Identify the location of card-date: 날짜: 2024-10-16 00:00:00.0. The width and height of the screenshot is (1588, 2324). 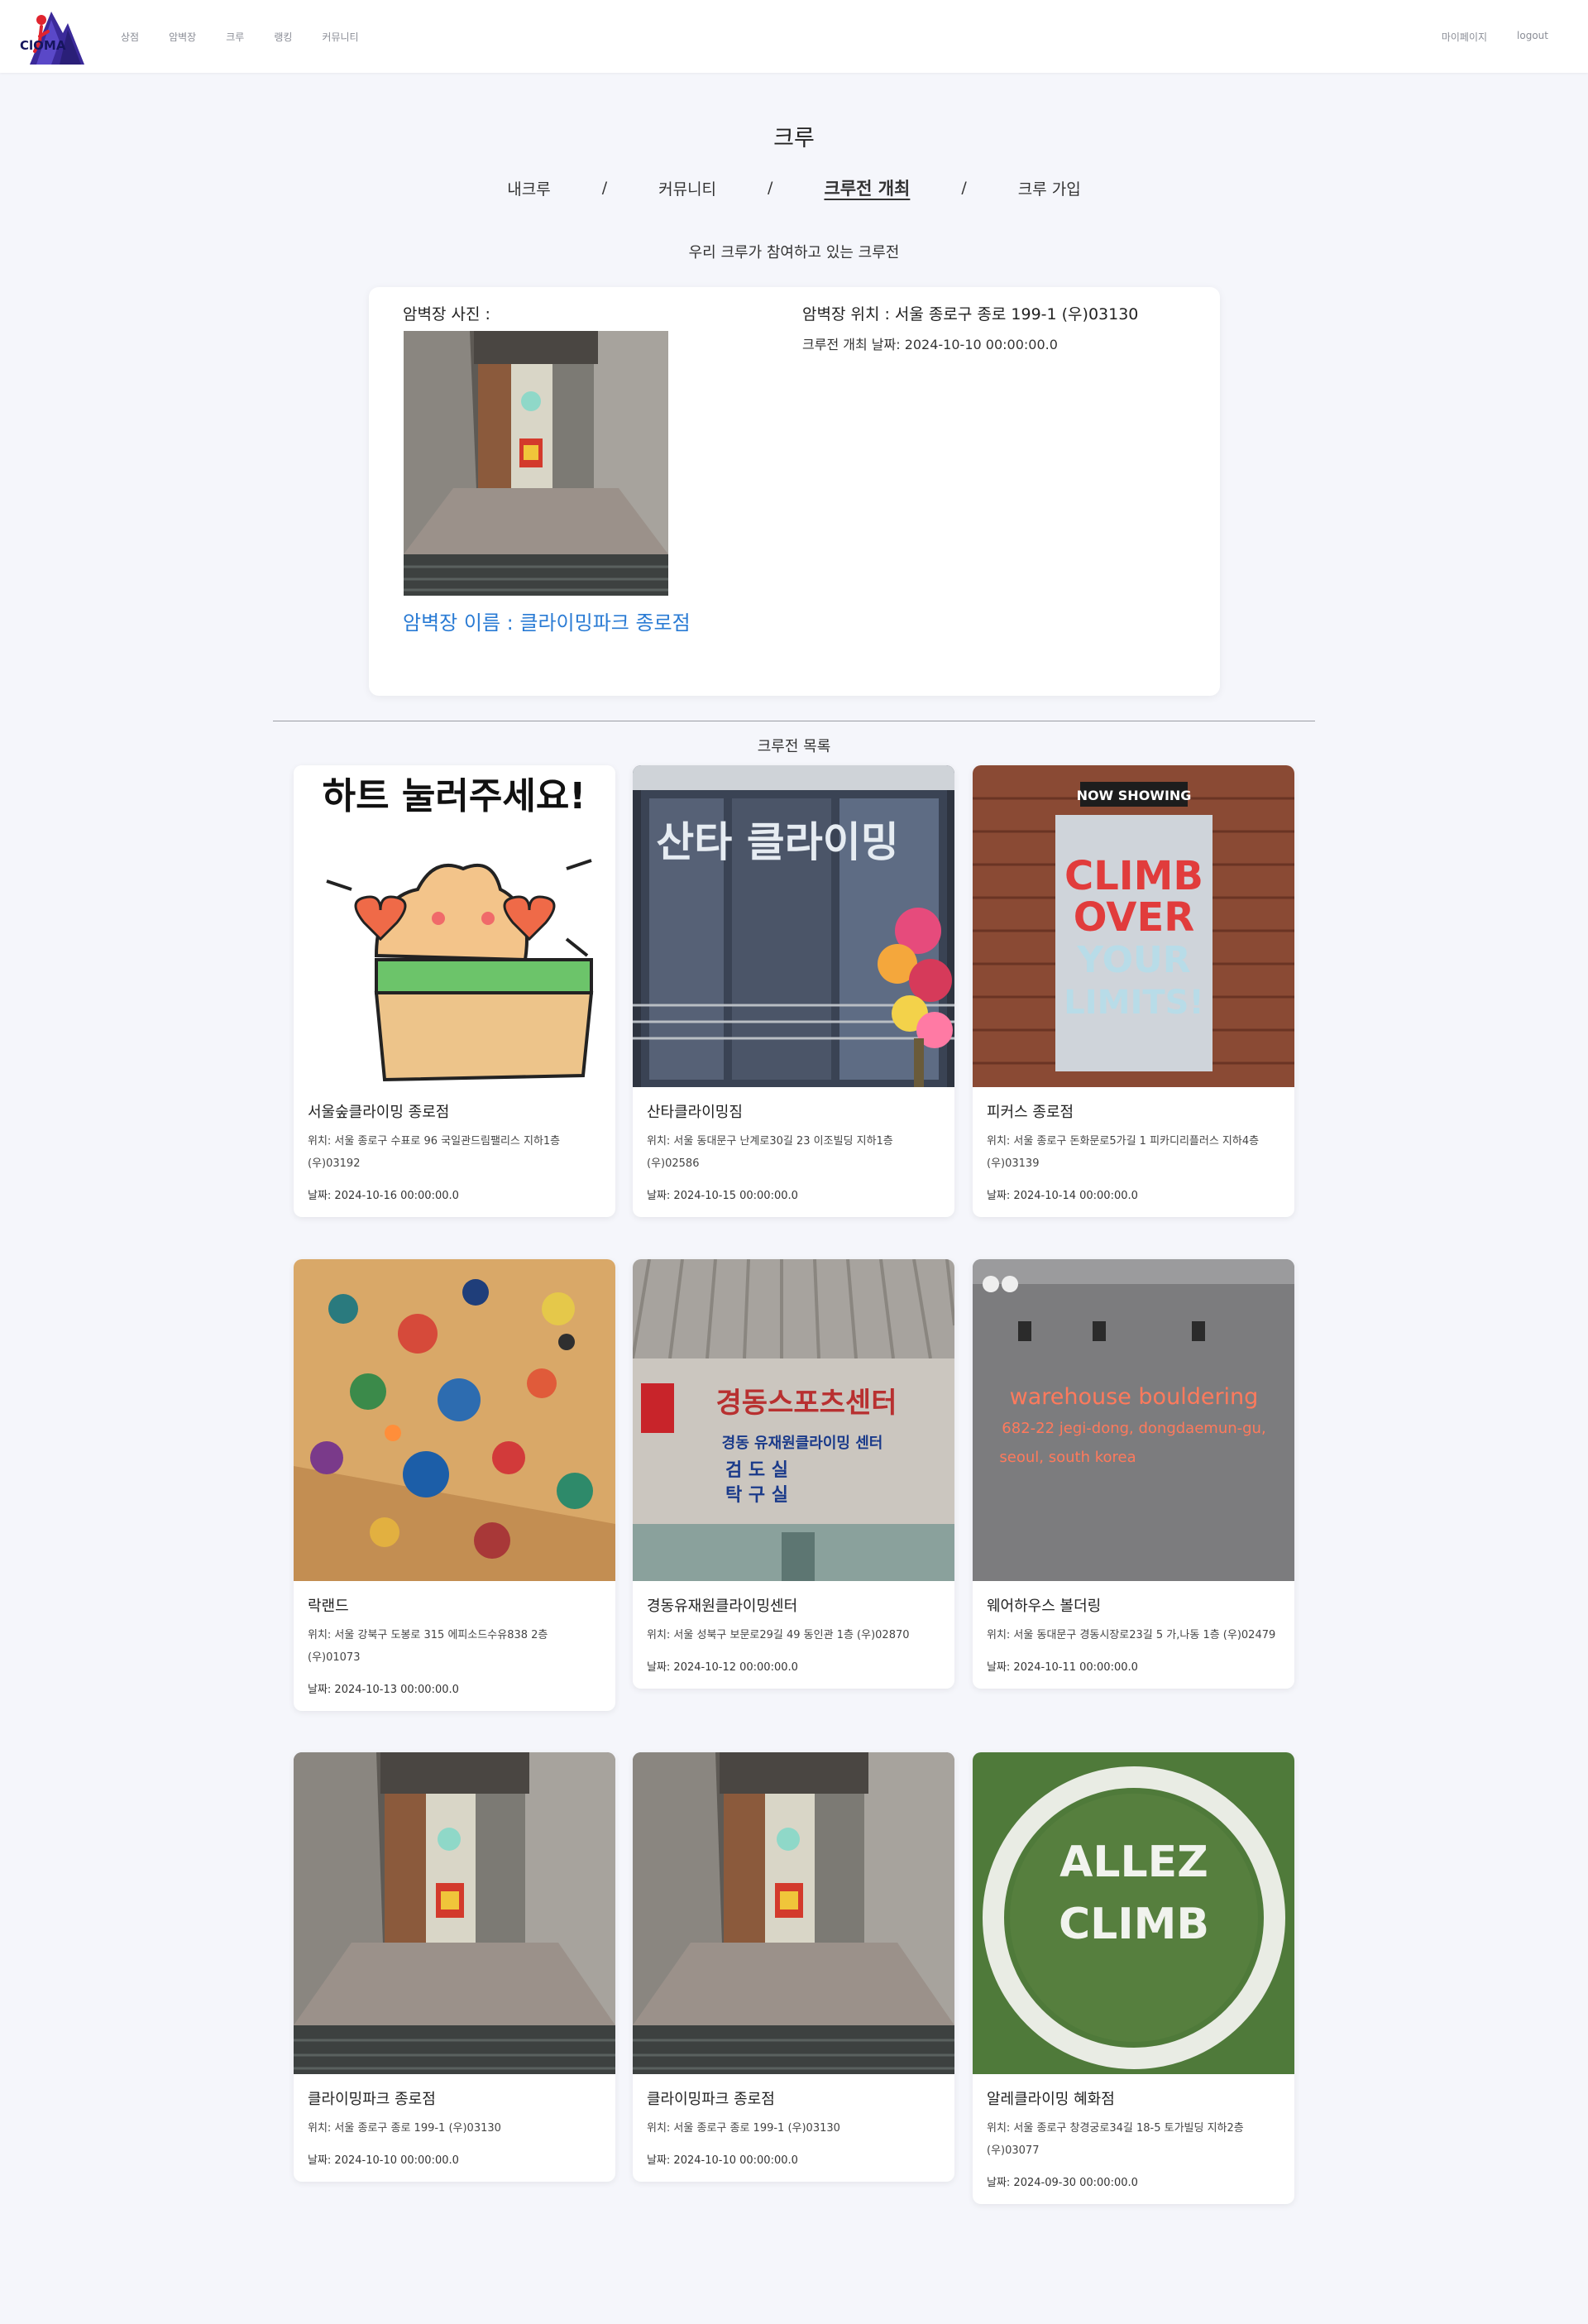
(383, 1196).